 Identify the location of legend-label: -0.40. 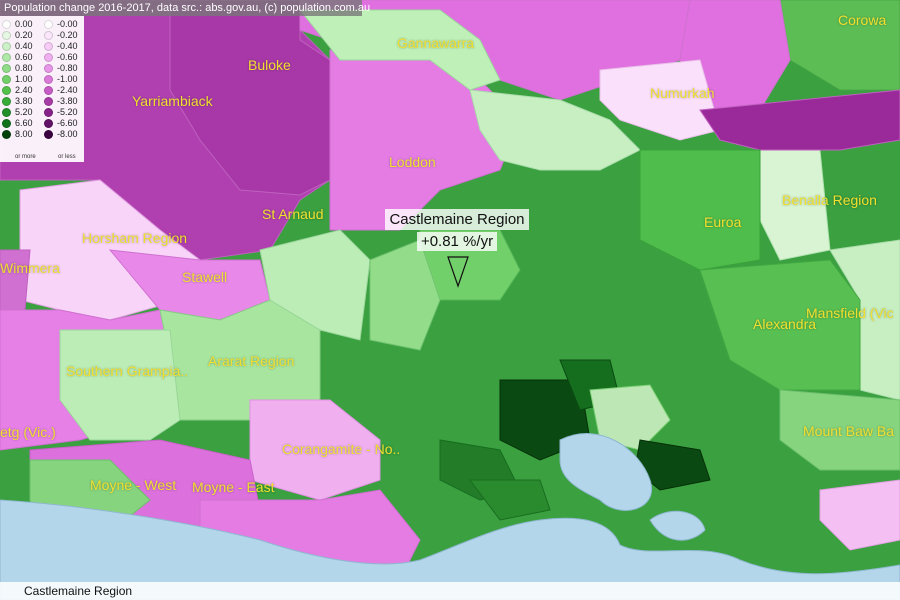
(67, 46).